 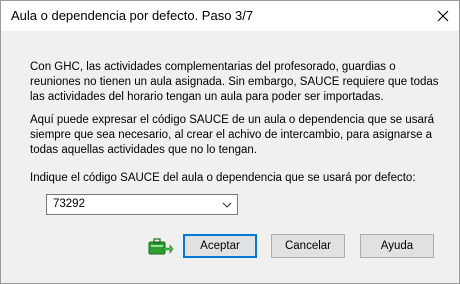 I want to click on accept-button: Aceptar, so click(x=220, y=246).